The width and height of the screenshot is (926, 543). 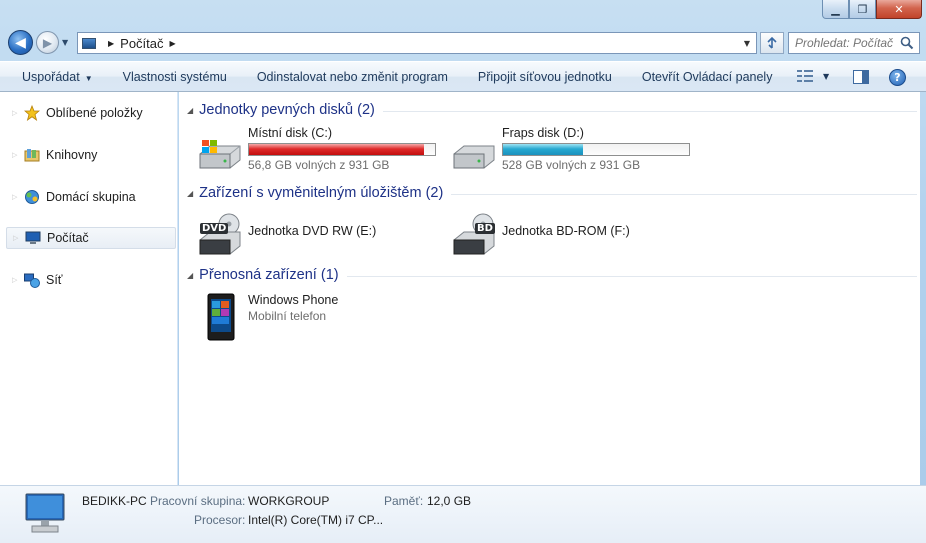 What do you see at coordinates (290, 133) in the screenshot?
I see `drive-name: Místní disk (C:)` at bounding box center [290, 133].